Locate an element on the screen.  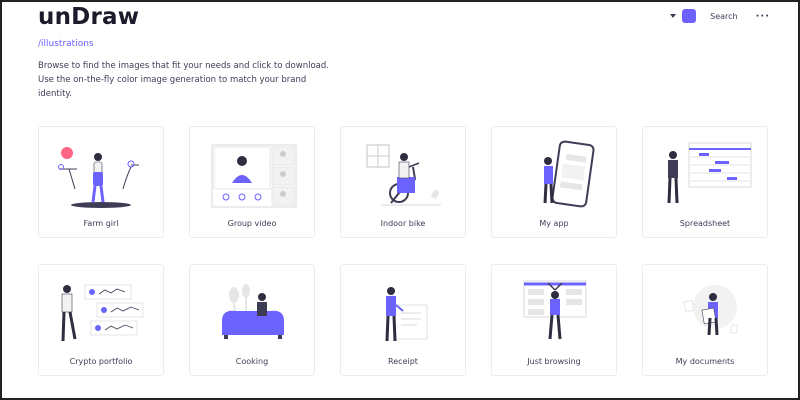
search-button: Search is located at coordinates (723, 16).